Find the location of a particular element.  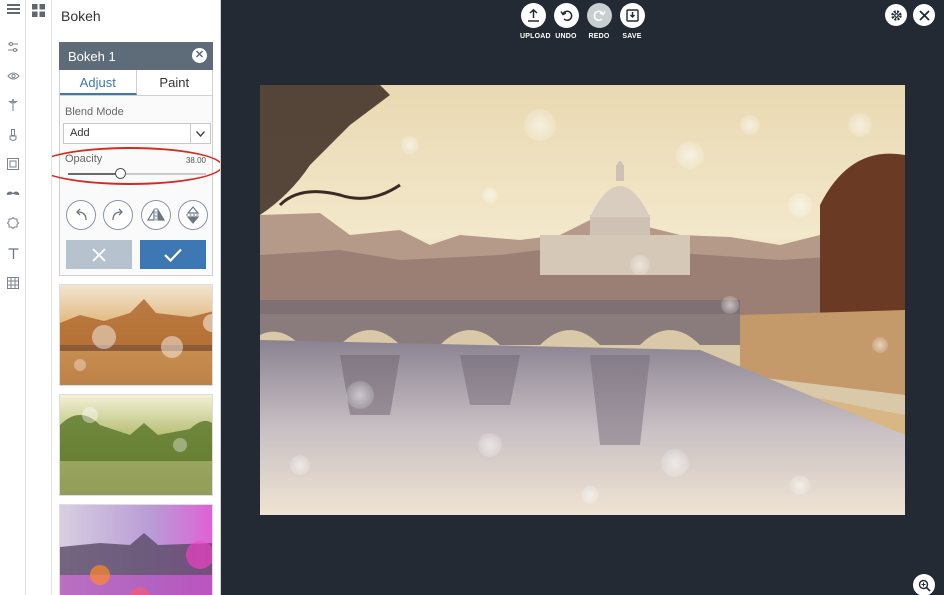

close-layer-icon: ✕ is located at coordinates (199, 55).